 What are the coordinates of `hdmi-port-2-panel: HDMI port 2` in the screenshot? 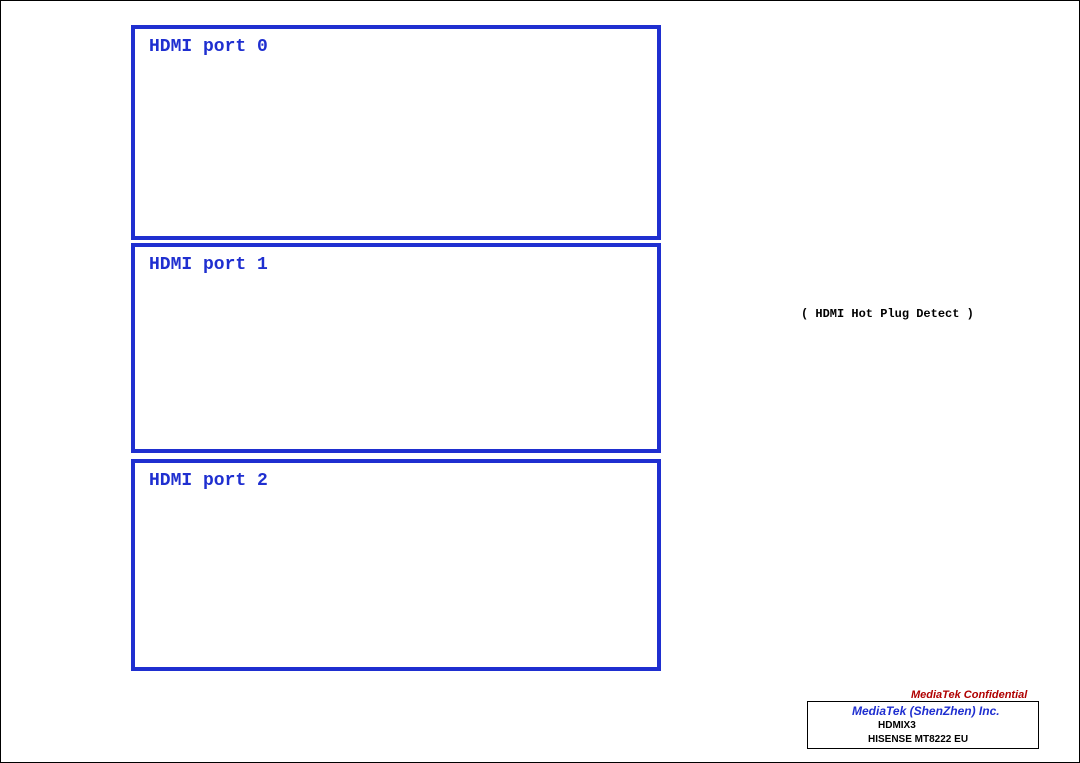 It's located at (396, 565).